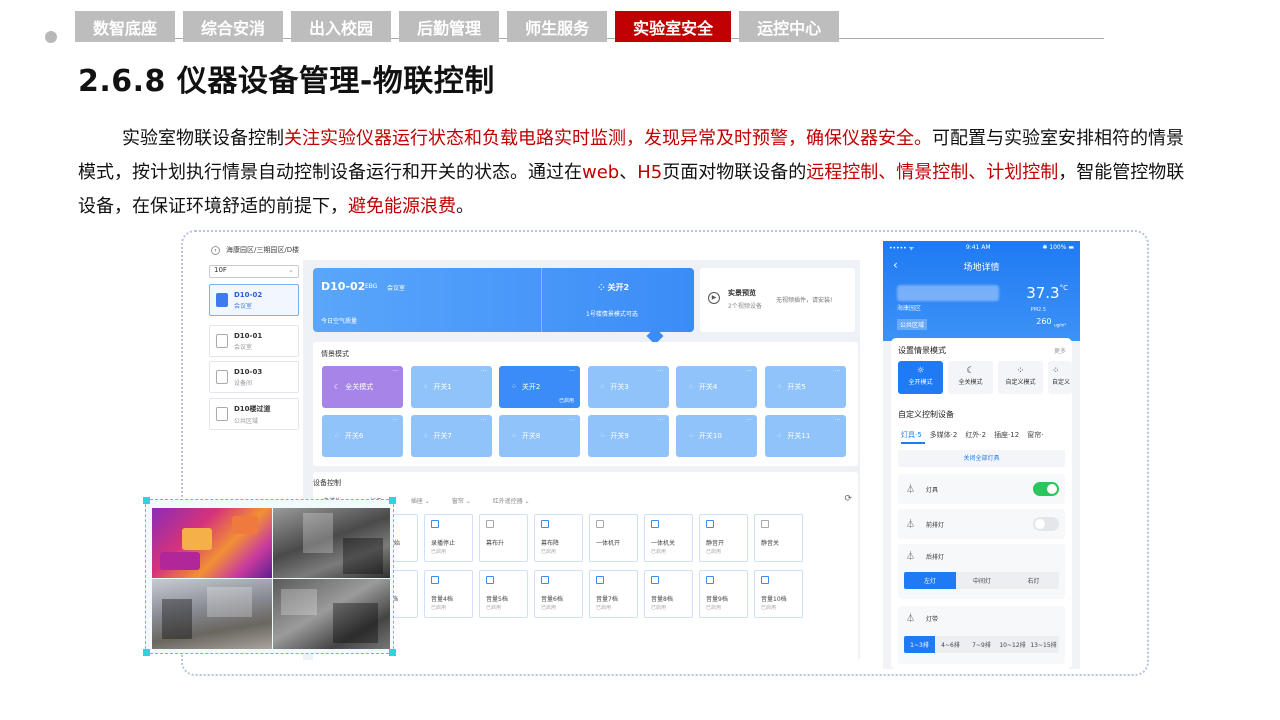 Image resolution: width=1280 pixels, height=720 pixels. What do you see at coordinates (531, 387) in the screenshot?
I see `scene-card-label: 关开2` at bounding box center [531, 387].